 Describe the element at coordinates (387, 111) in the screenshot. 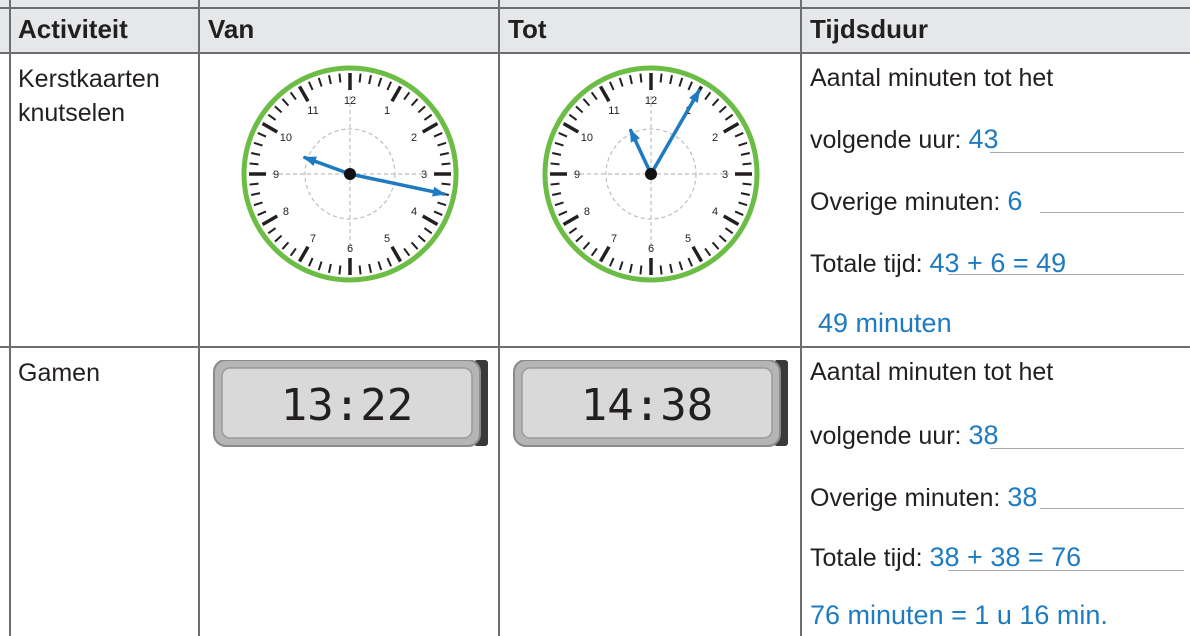

I see `clock-number: 1` at that location.